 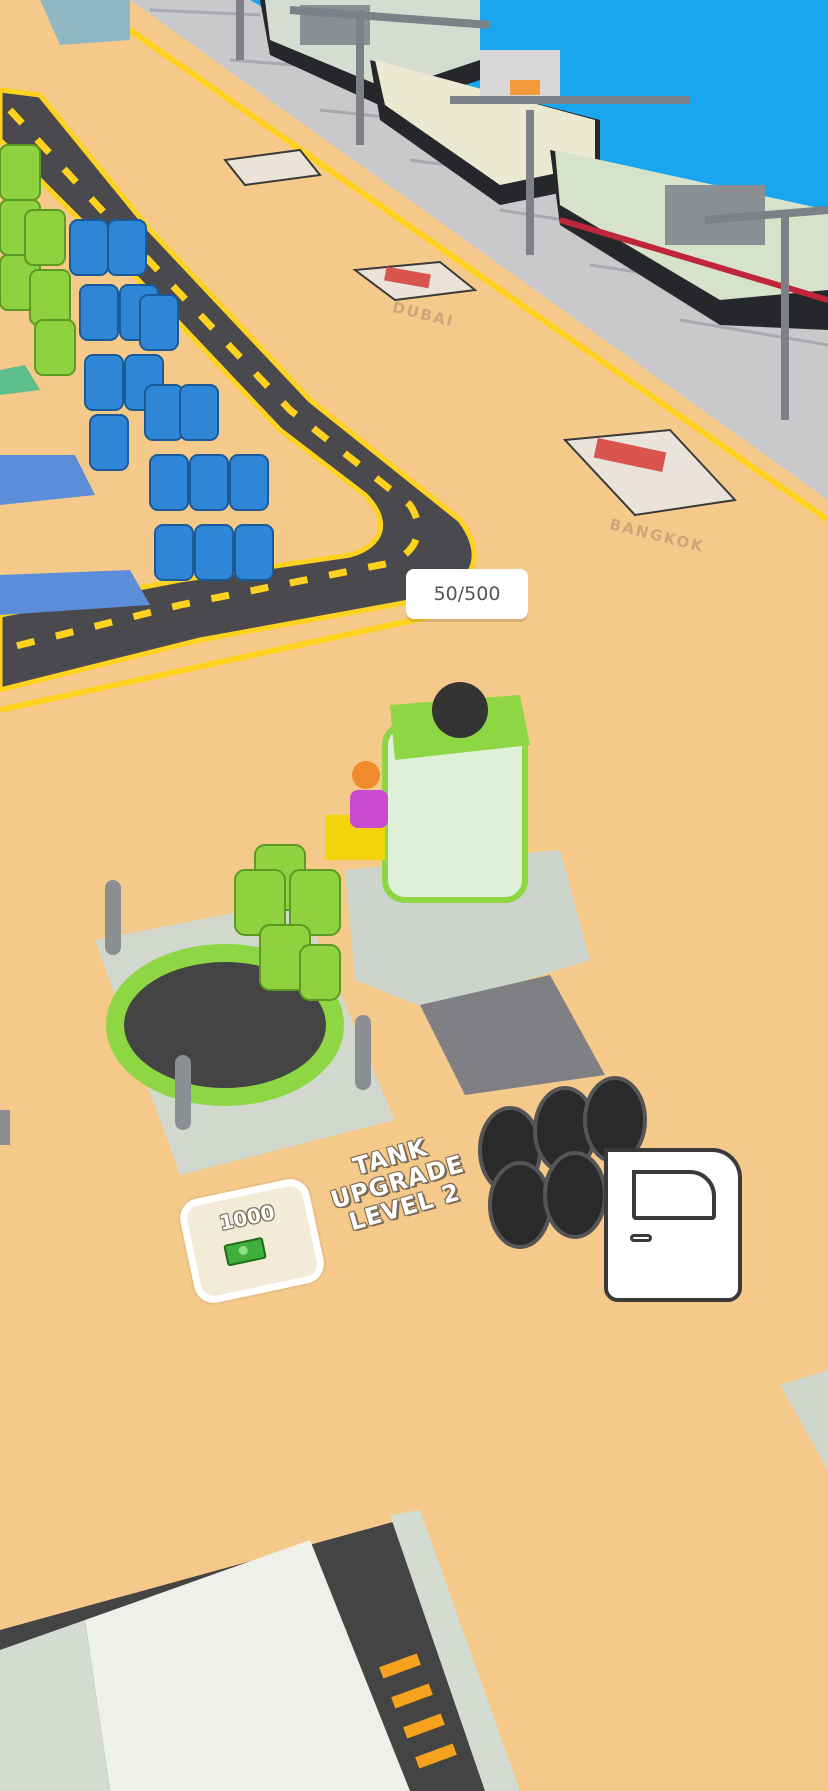 I want to click on upgrade-cost: 1000, so click(x=247, y=1218).